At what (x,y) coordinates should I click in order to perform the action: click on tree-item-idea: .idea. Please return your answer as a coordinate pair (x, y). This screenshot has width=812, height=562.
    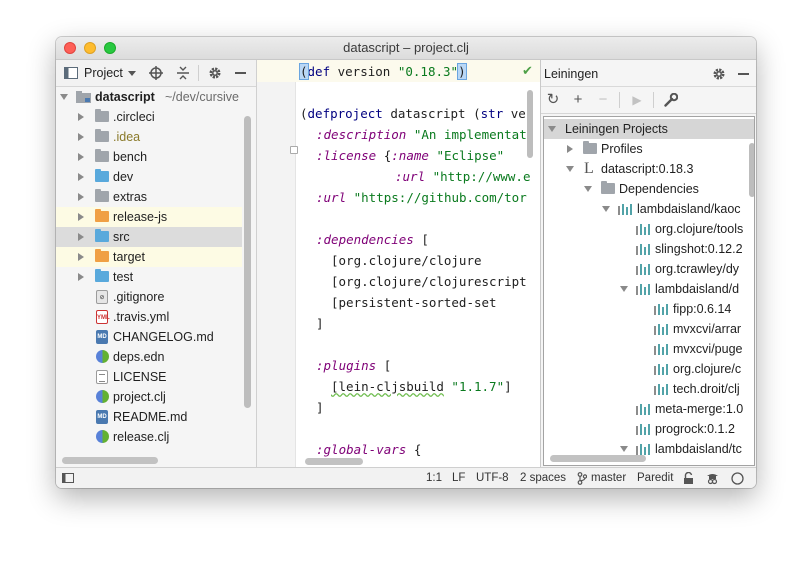
    Looking at the image, I should click on (149, 137).